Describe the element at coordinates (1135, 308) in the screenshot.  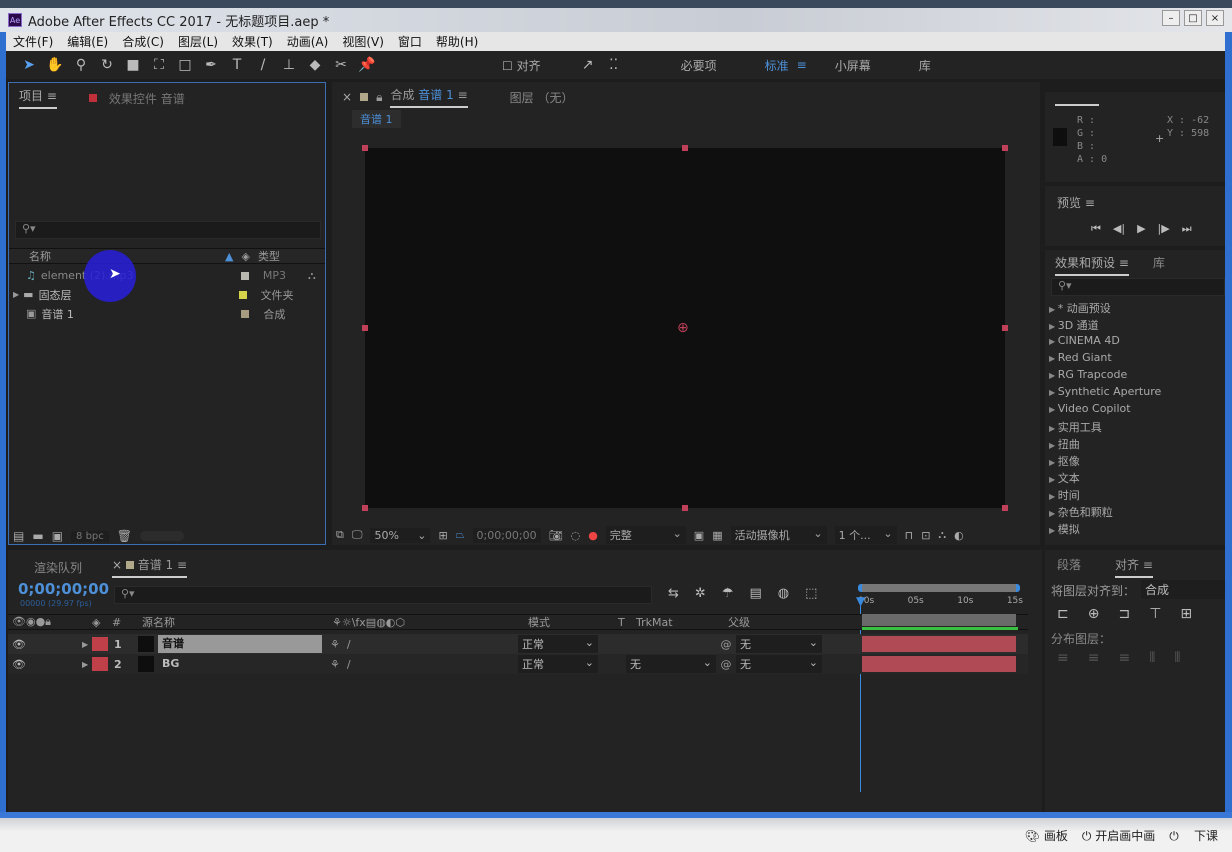
I see `effect-category: * 动画预设` at that location.